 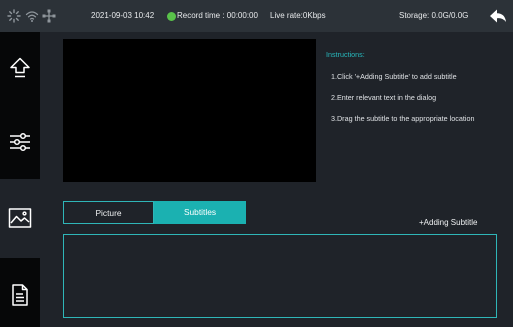 I want to click on sidebar-item-document, so click(x=20, y=292).